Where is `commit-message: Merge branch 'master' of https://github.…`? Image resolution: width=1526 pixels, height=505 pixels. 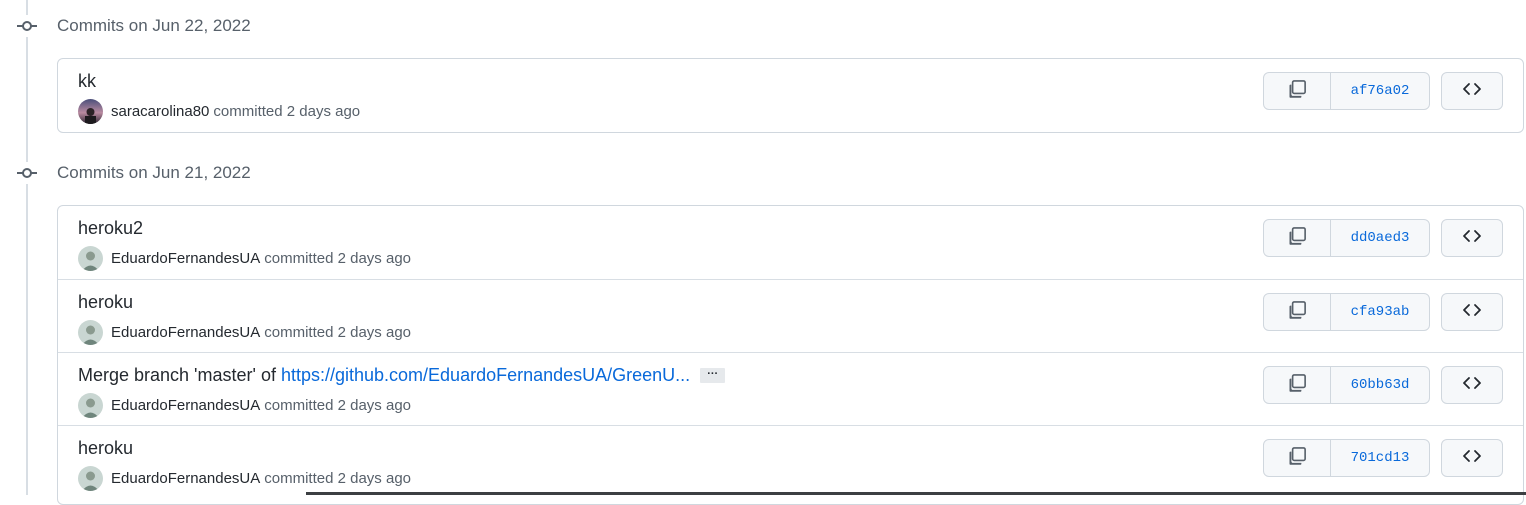
commit-message: Merge branch 'master' of https://github.… is located at coordinates (402, 375).